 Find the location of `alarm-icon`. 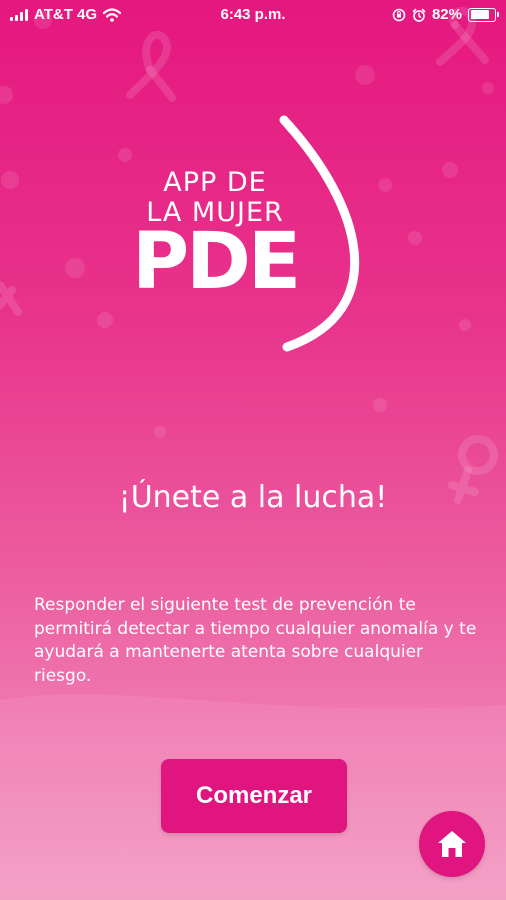

alarm-icon is located at coordinates (419, 15).